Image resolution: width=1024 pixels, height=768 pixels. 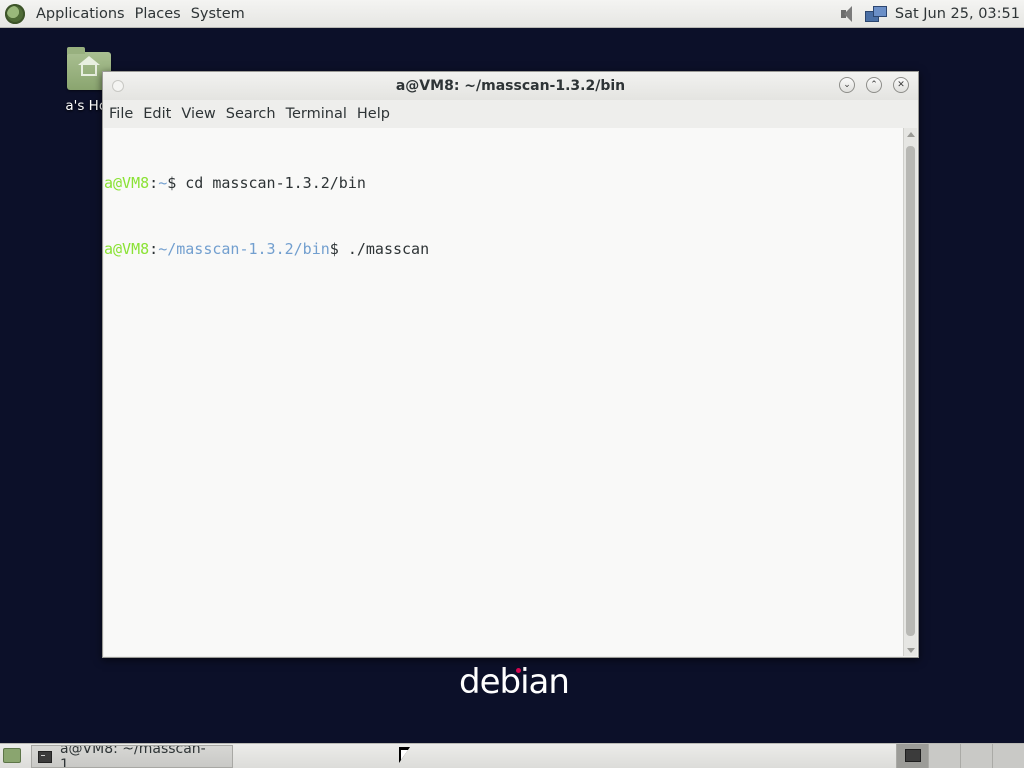 I want to click on command-text: ./masscan, so click(x=388, y=249).